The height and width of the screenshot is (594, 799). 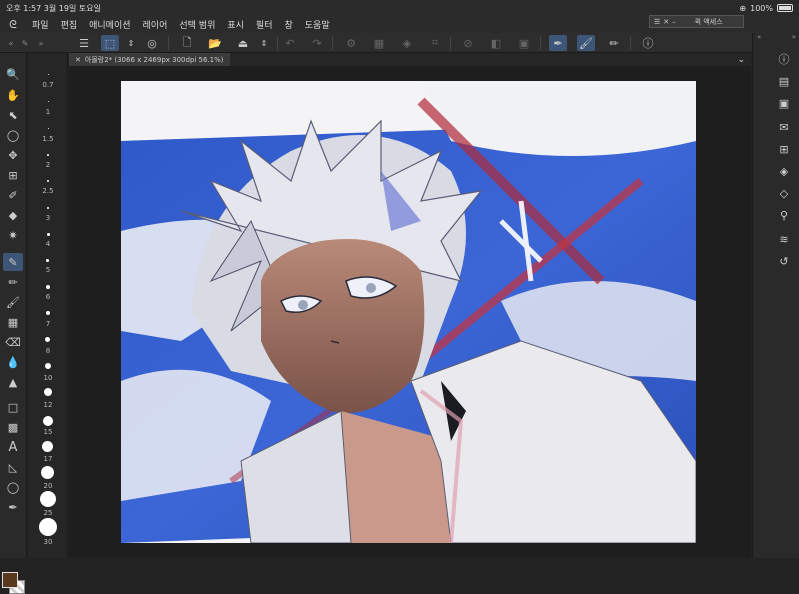 What do you see at coordinates (13, 195) in the screenshot?
I see `eyedropper-icon: ✐` at bounding box center [13, 195].